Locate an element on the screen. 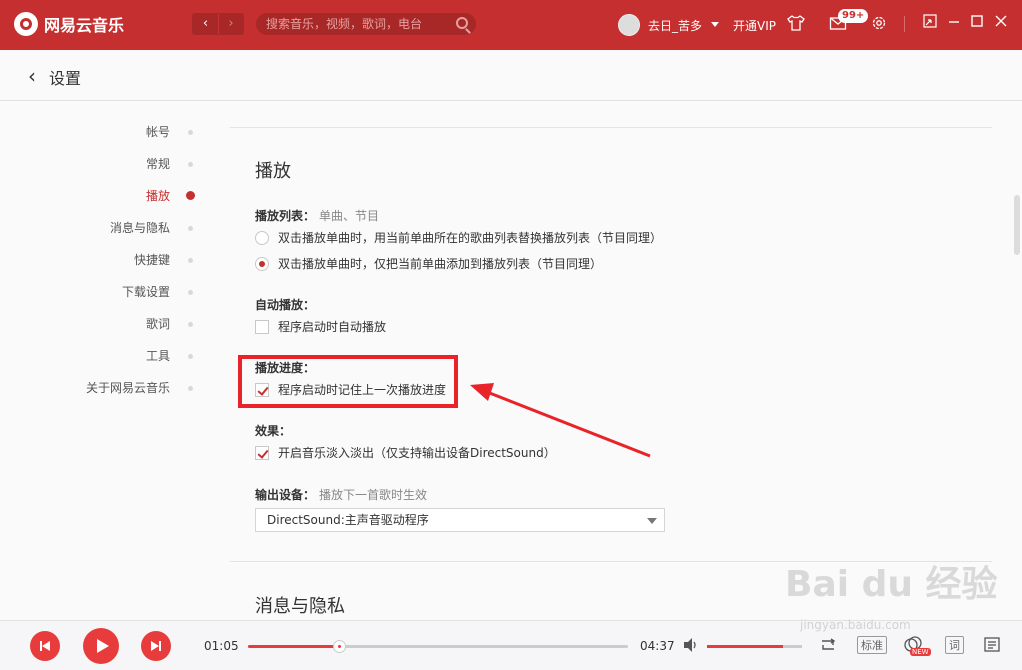 The height and width of the screenshot is (670, 1022). app-logo: 网易云音乐 is located at coordinates (69, 24).